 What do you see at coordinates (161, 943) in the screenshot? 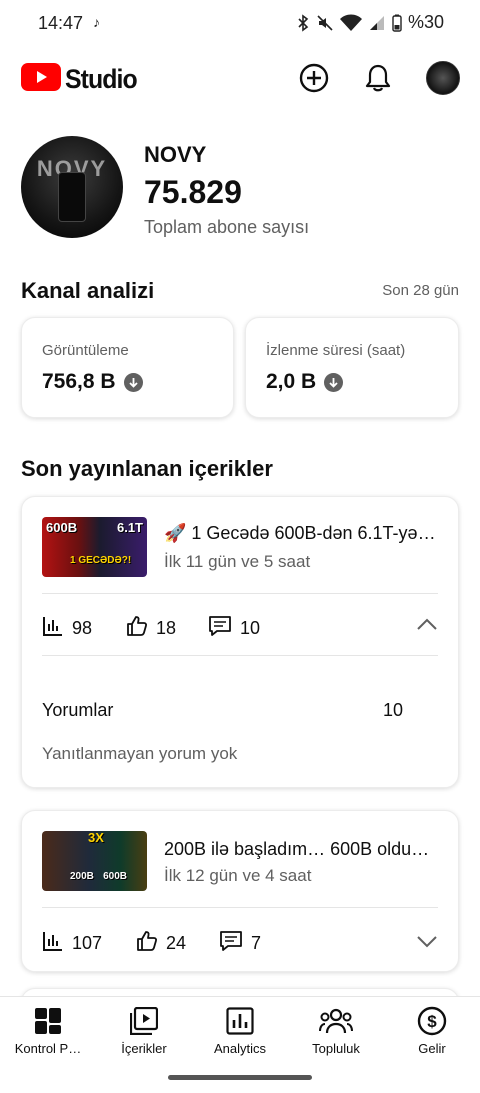
I see `likes-stat: 24` at bounding box center [161, 943].